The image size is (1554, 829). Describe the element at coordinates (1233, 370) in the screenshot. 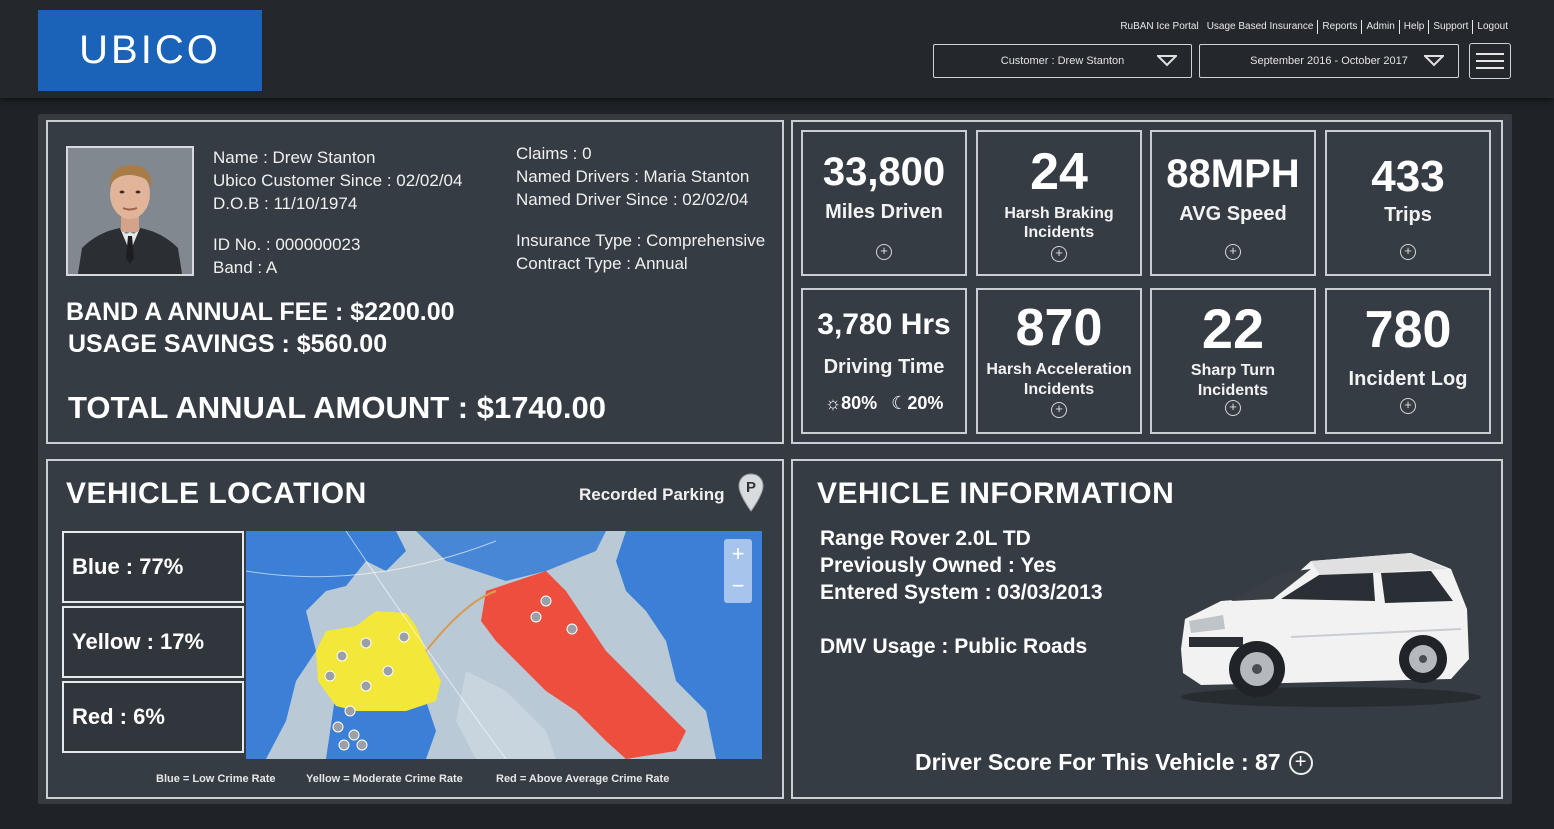

I see `stat-label: Sharp Turn` at that location.